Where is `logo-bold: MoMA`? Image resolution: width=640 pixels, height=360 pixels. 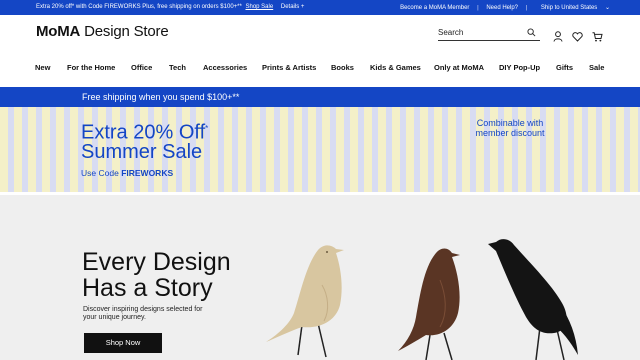 logo-bold: MoMA is located at coordinates (58, 31).